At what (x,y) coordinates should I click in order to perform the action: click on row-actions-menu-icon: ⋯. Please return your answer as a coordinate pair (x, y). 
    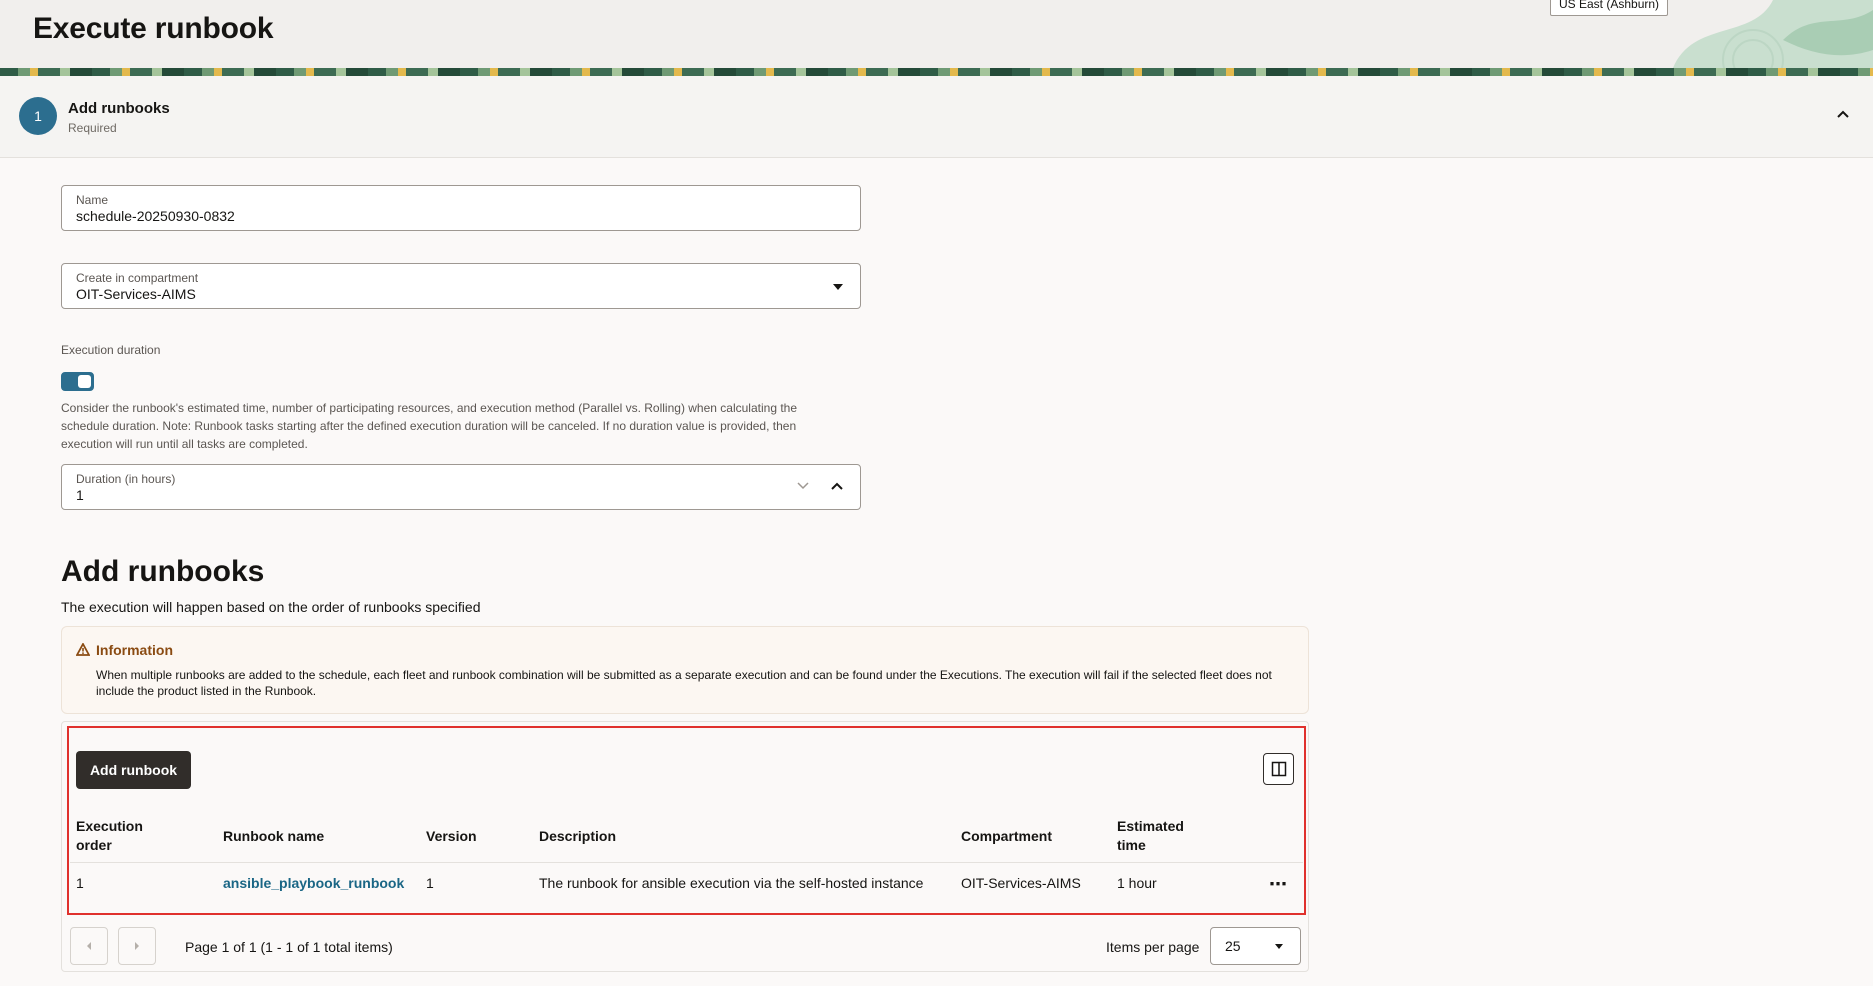
    Looking at the image, I should click on (1278, 884).